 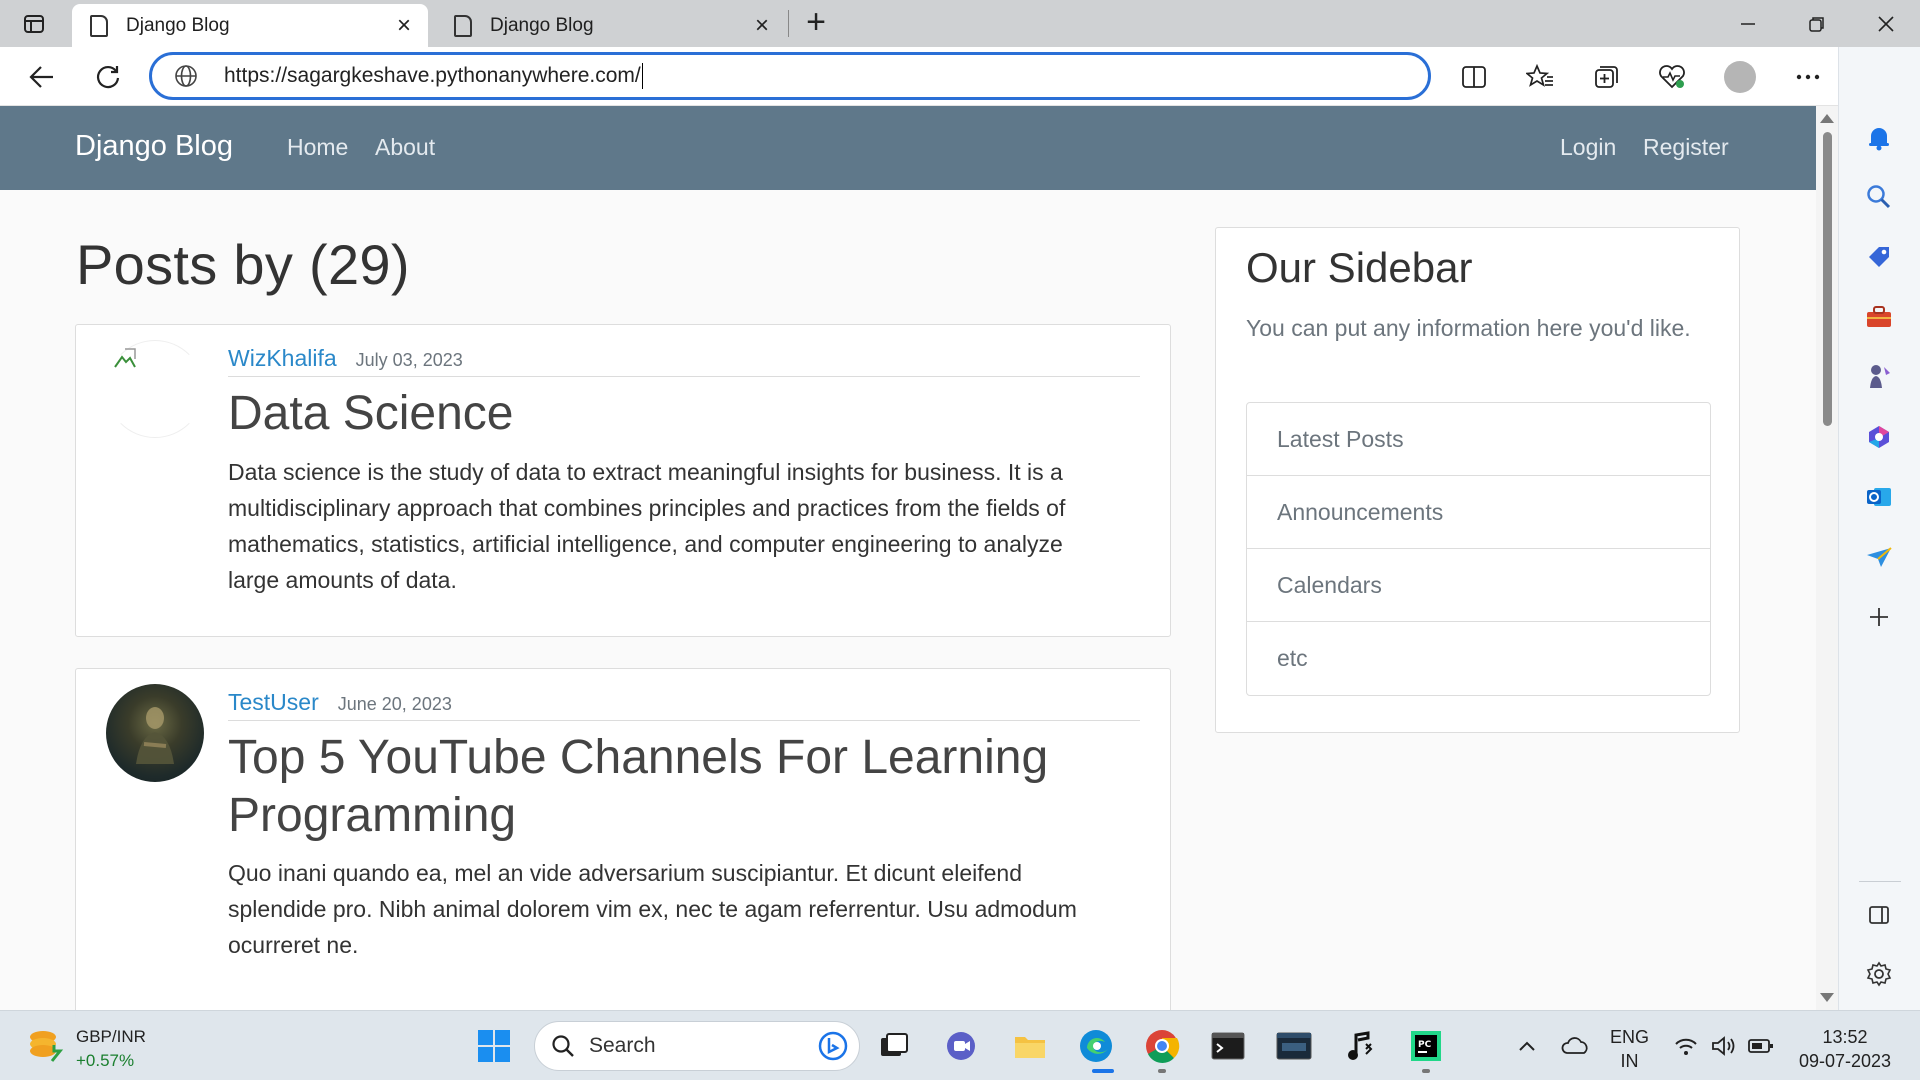 I want to click on start-button, so click(x=494, y=1046).